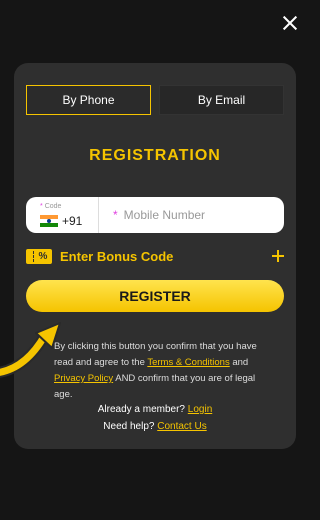 Image resolution: width=320 pixels, height=520 pixels. I want to click on register-button: REGISTER, so click(155, 296).